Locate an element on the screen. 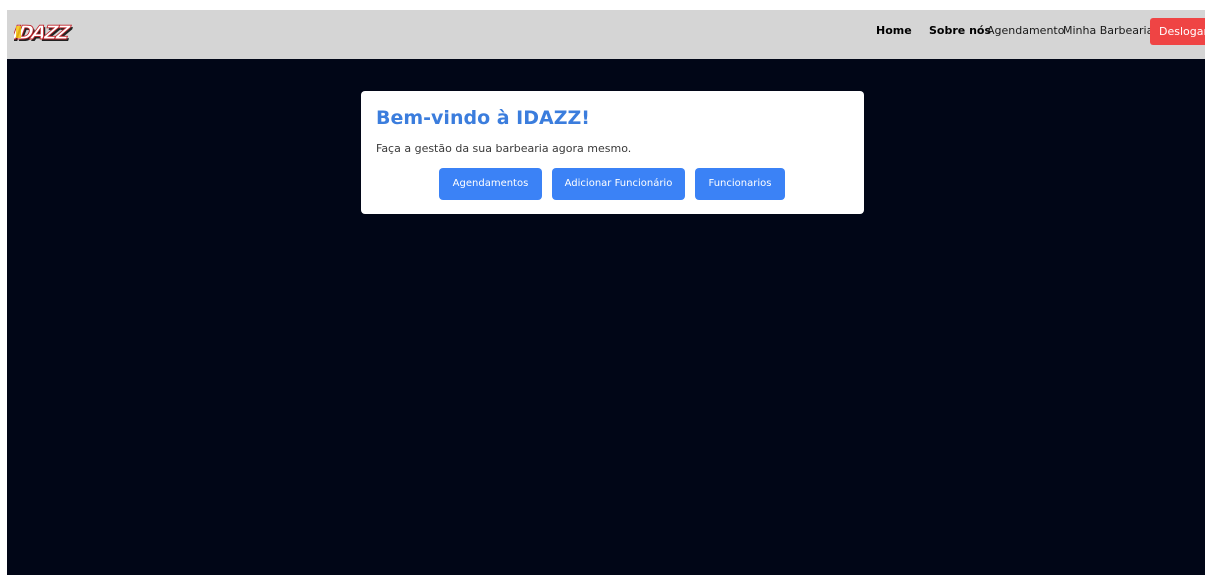  welcome-title: Bem-vindo à IDAZZ! is located at coordinates (483, 118).